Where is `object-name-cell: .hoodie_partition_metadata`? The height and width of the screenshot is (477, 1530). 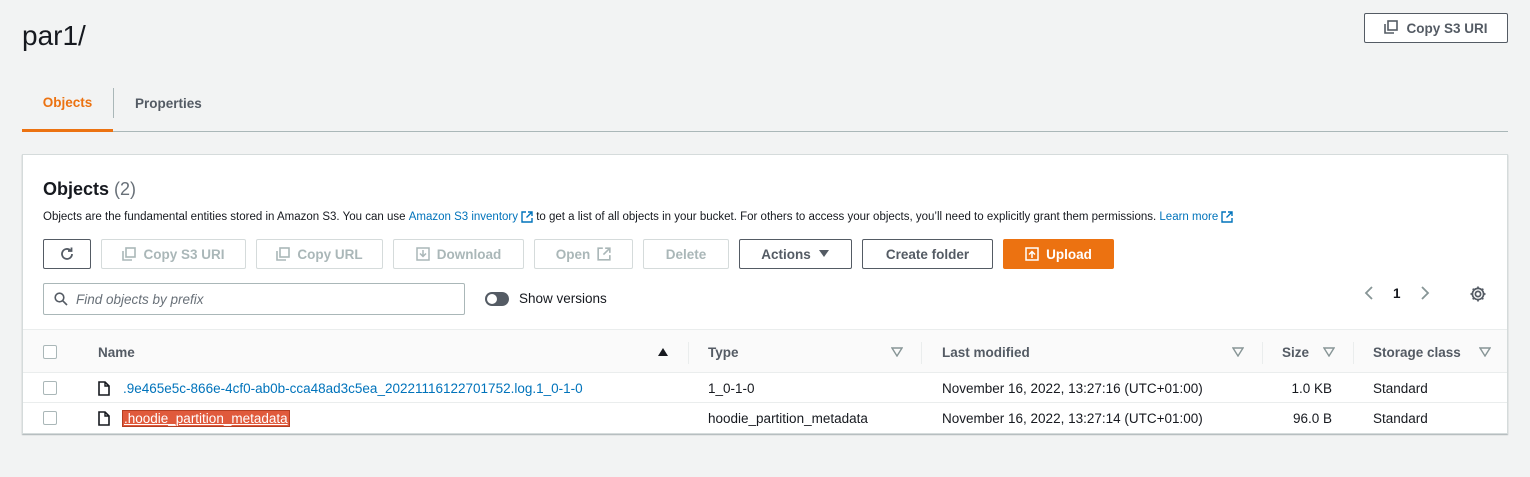 object-name-cell: .hoodie_partition_metadata is located at coordinates (206, 418).